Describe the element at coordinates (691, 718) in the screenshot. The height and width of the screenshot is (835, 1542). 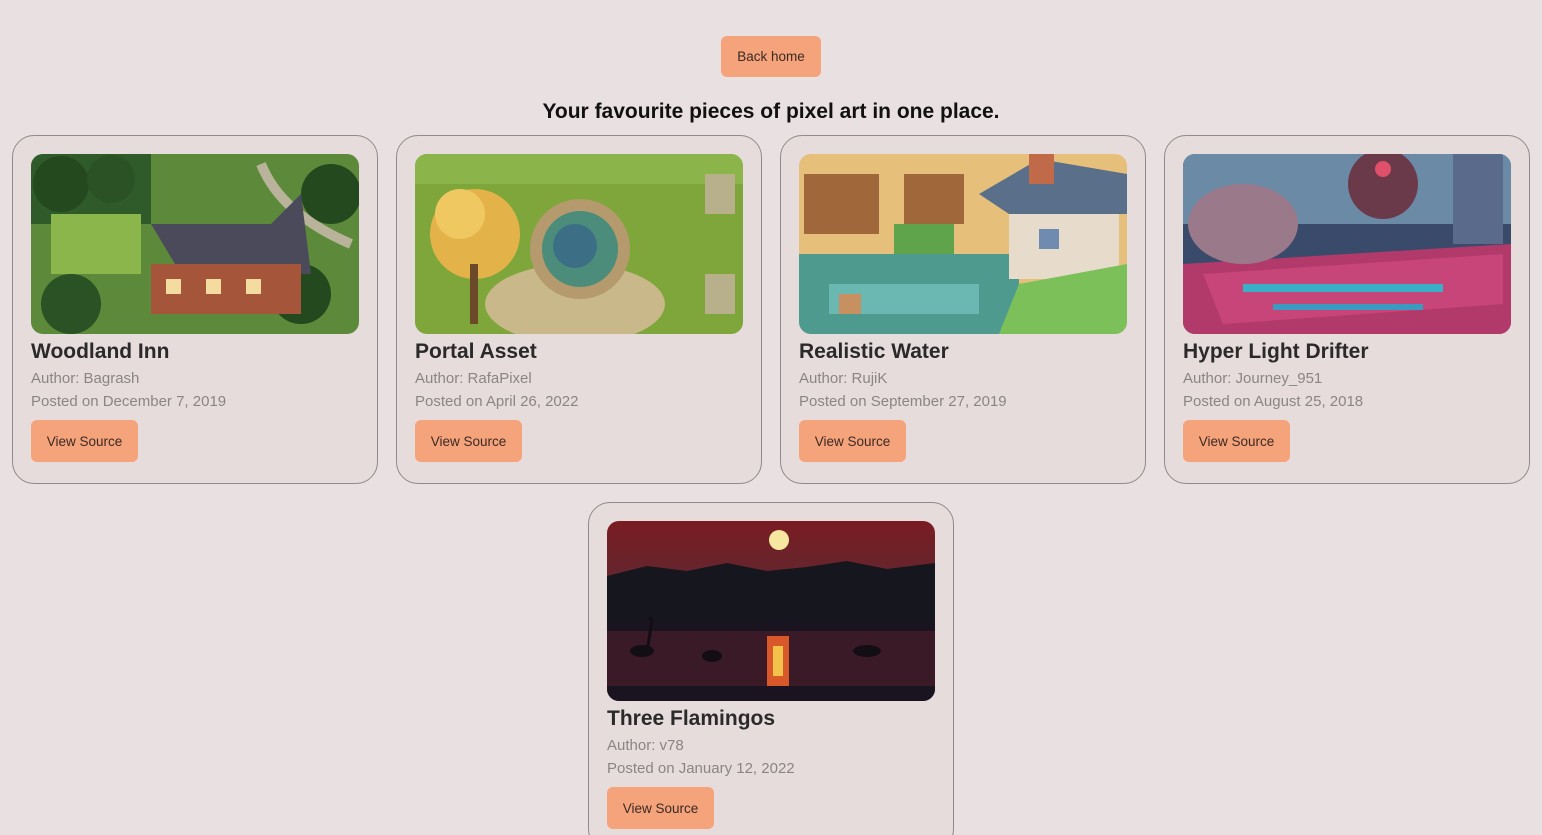
I see `art-title: Three Flamingos` at that location.